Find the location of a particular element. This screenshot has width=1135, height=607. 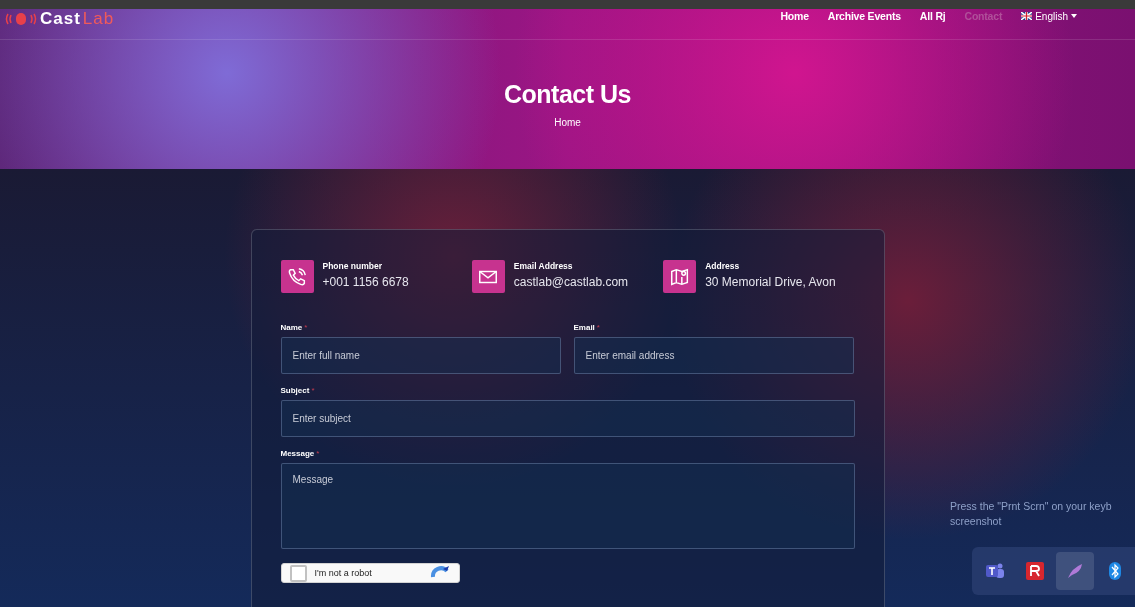

input-field: Enter subject is located at coordinates (567, 418).